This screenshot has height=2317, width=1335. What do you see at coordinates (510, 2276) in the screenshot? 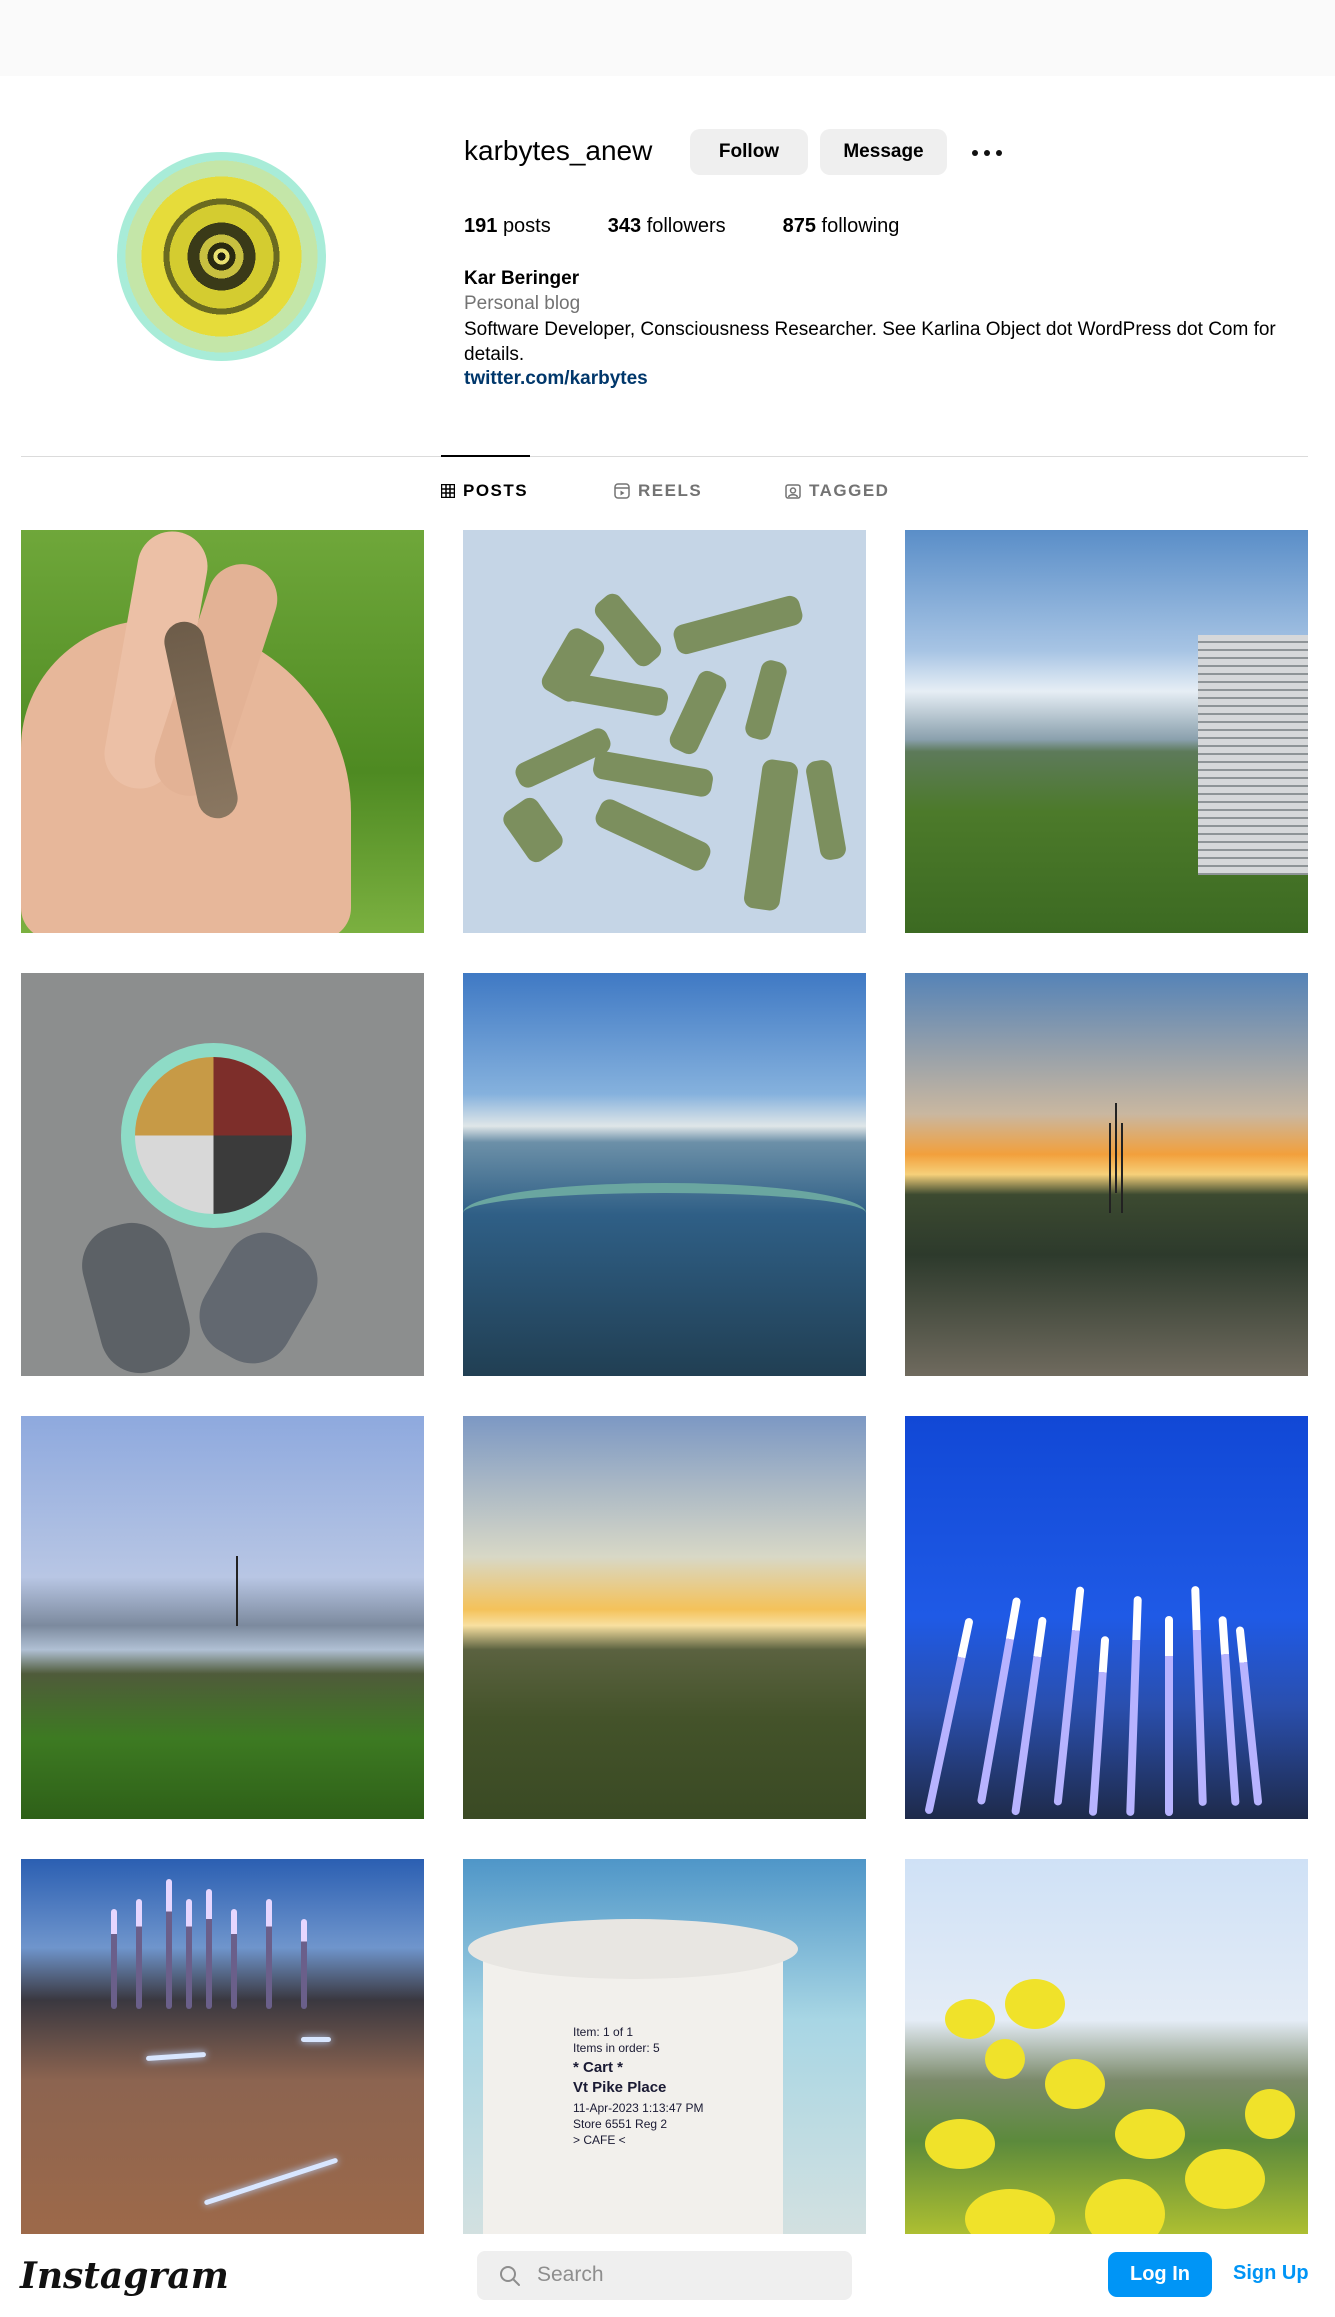
I see `search-icon` at bounding box center [510, 2276].